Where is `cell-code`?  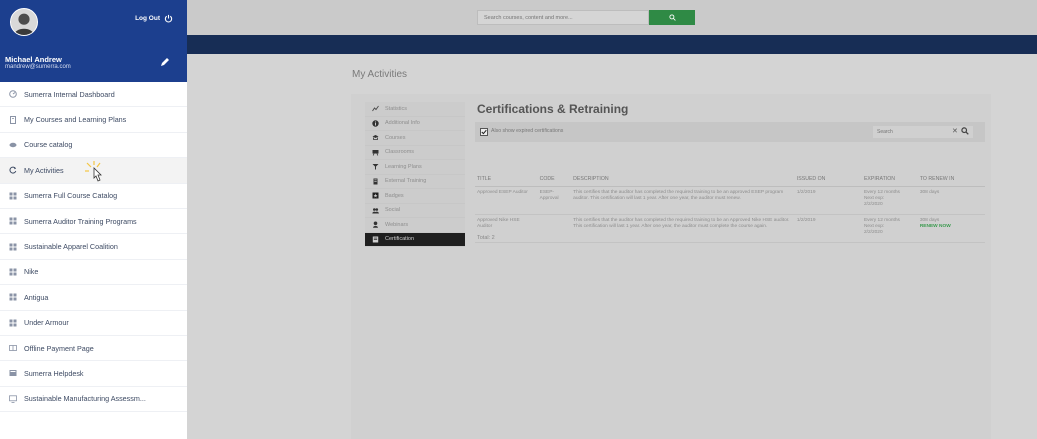
cell-code is located at coordinates (554, 228).